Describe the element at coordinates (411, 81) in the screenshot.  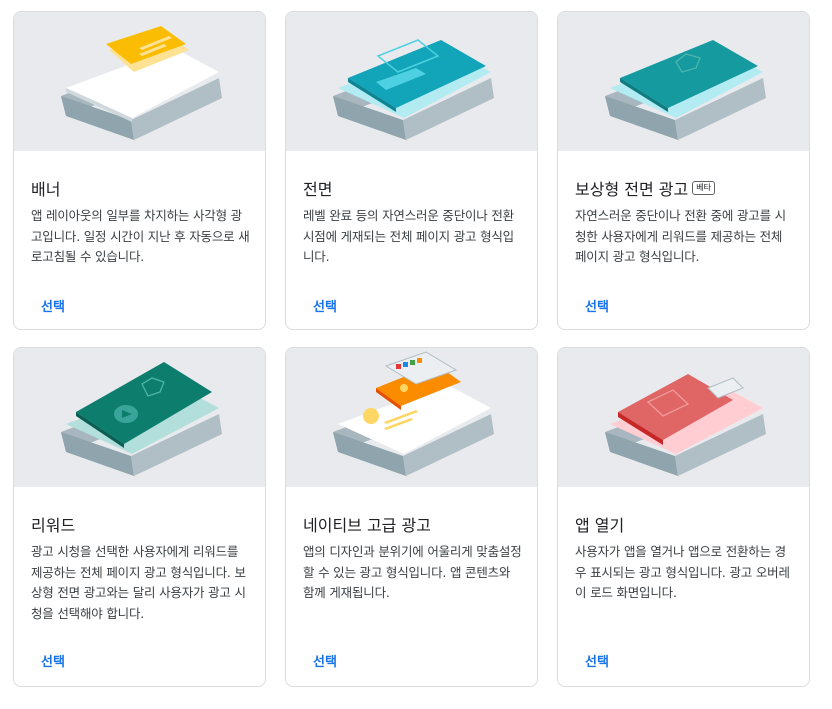
I see `interstitial-illustration` at that location.